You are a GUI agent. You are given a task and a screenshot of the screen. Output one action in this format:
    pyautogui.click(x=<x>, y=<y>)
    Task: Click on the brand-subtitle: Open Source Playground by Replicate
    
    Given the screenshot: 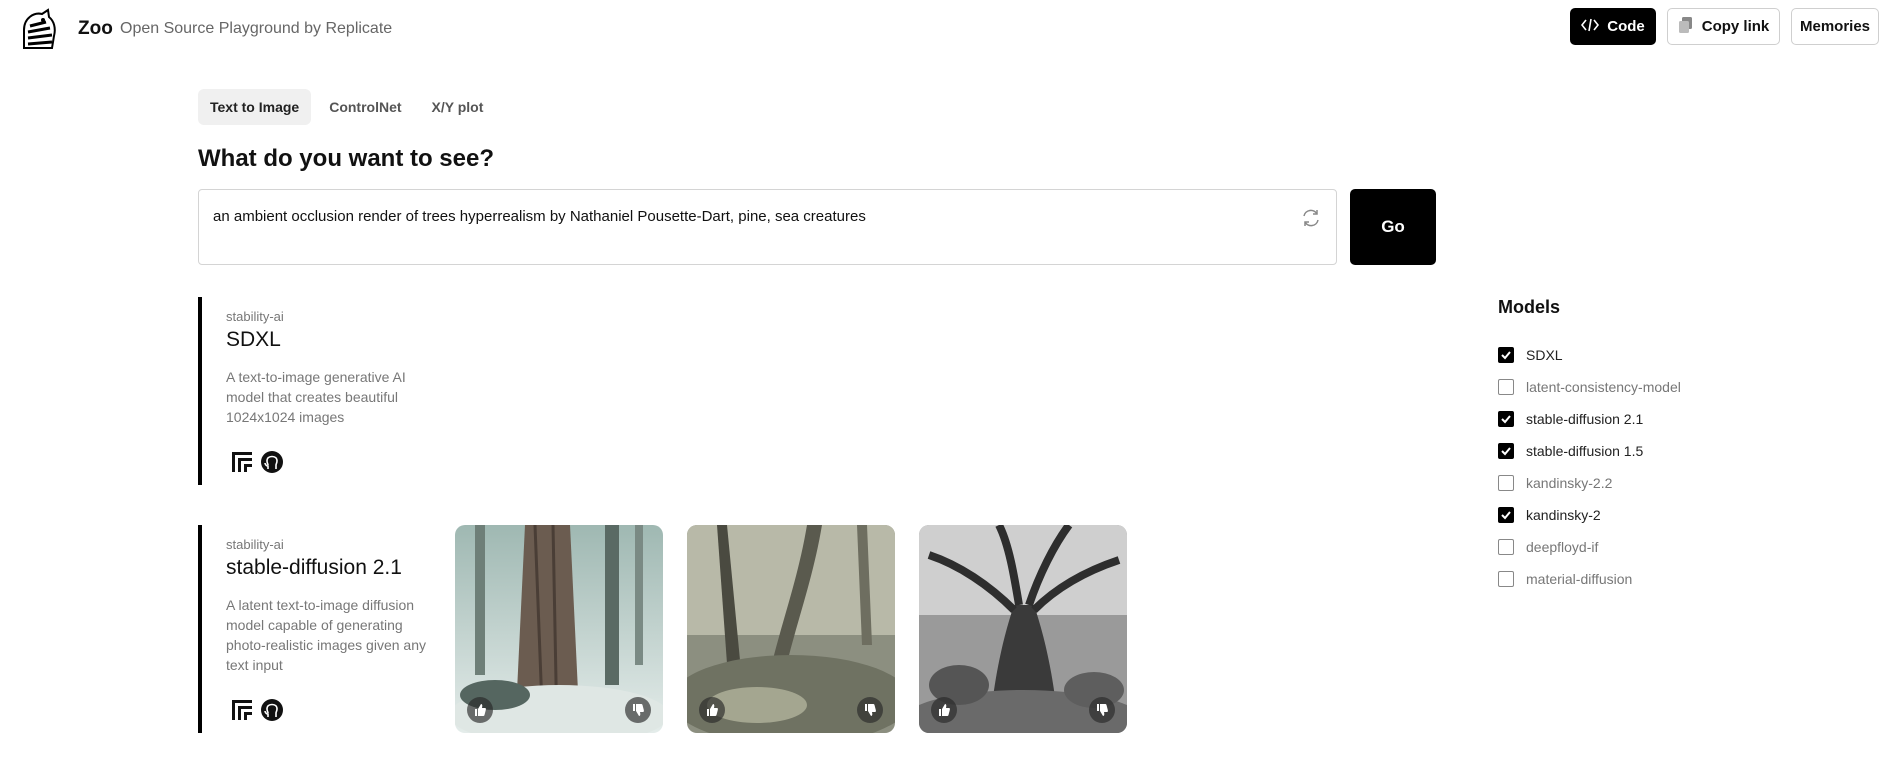 What is the action you would take?
    pyautogui.click(x=256, y=28)
    